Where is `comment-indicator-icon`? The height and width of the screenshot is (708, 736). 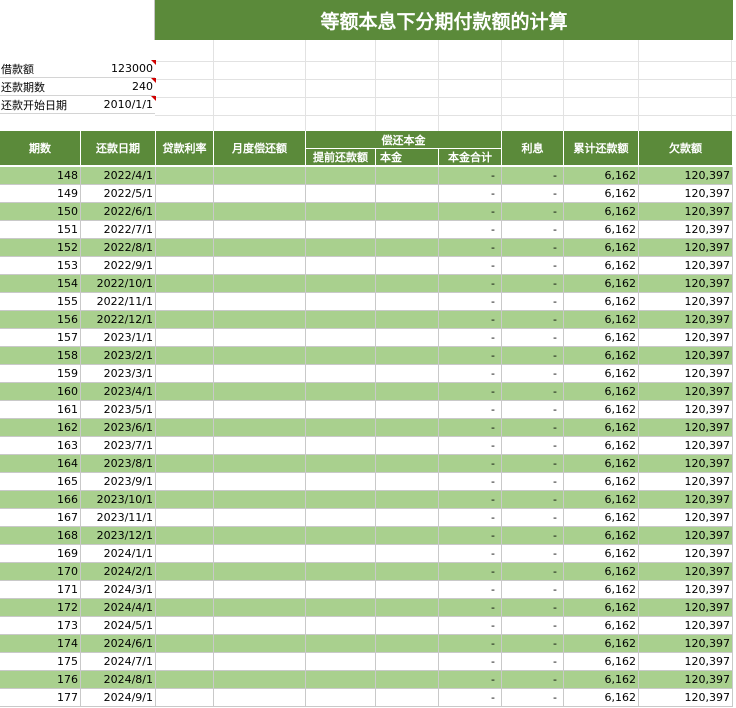
comment-indicator-icon is located at coordinates (153, 62).